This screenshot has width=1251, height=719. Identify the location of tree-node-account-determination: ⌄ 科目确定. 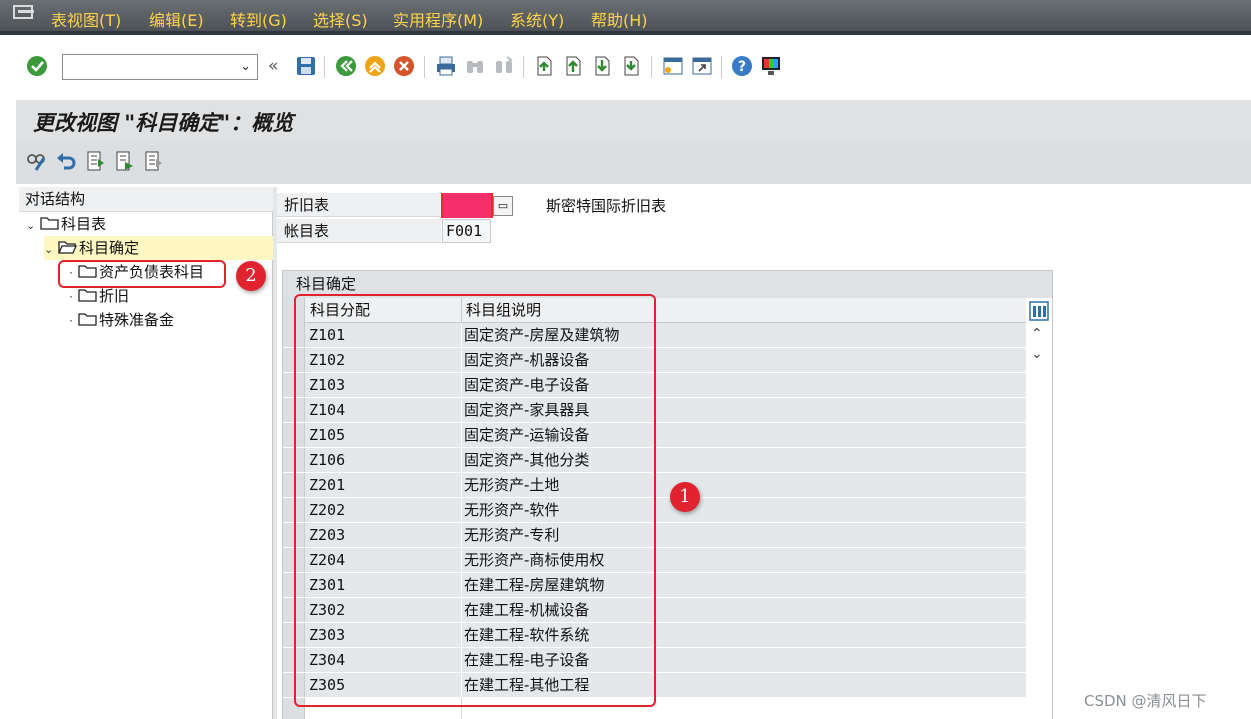
(158, 248).